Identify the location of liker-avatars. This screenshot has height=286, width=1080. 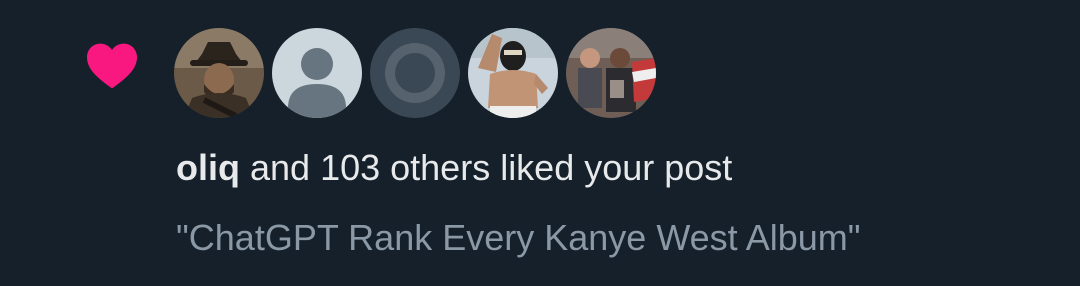
(415, 73).